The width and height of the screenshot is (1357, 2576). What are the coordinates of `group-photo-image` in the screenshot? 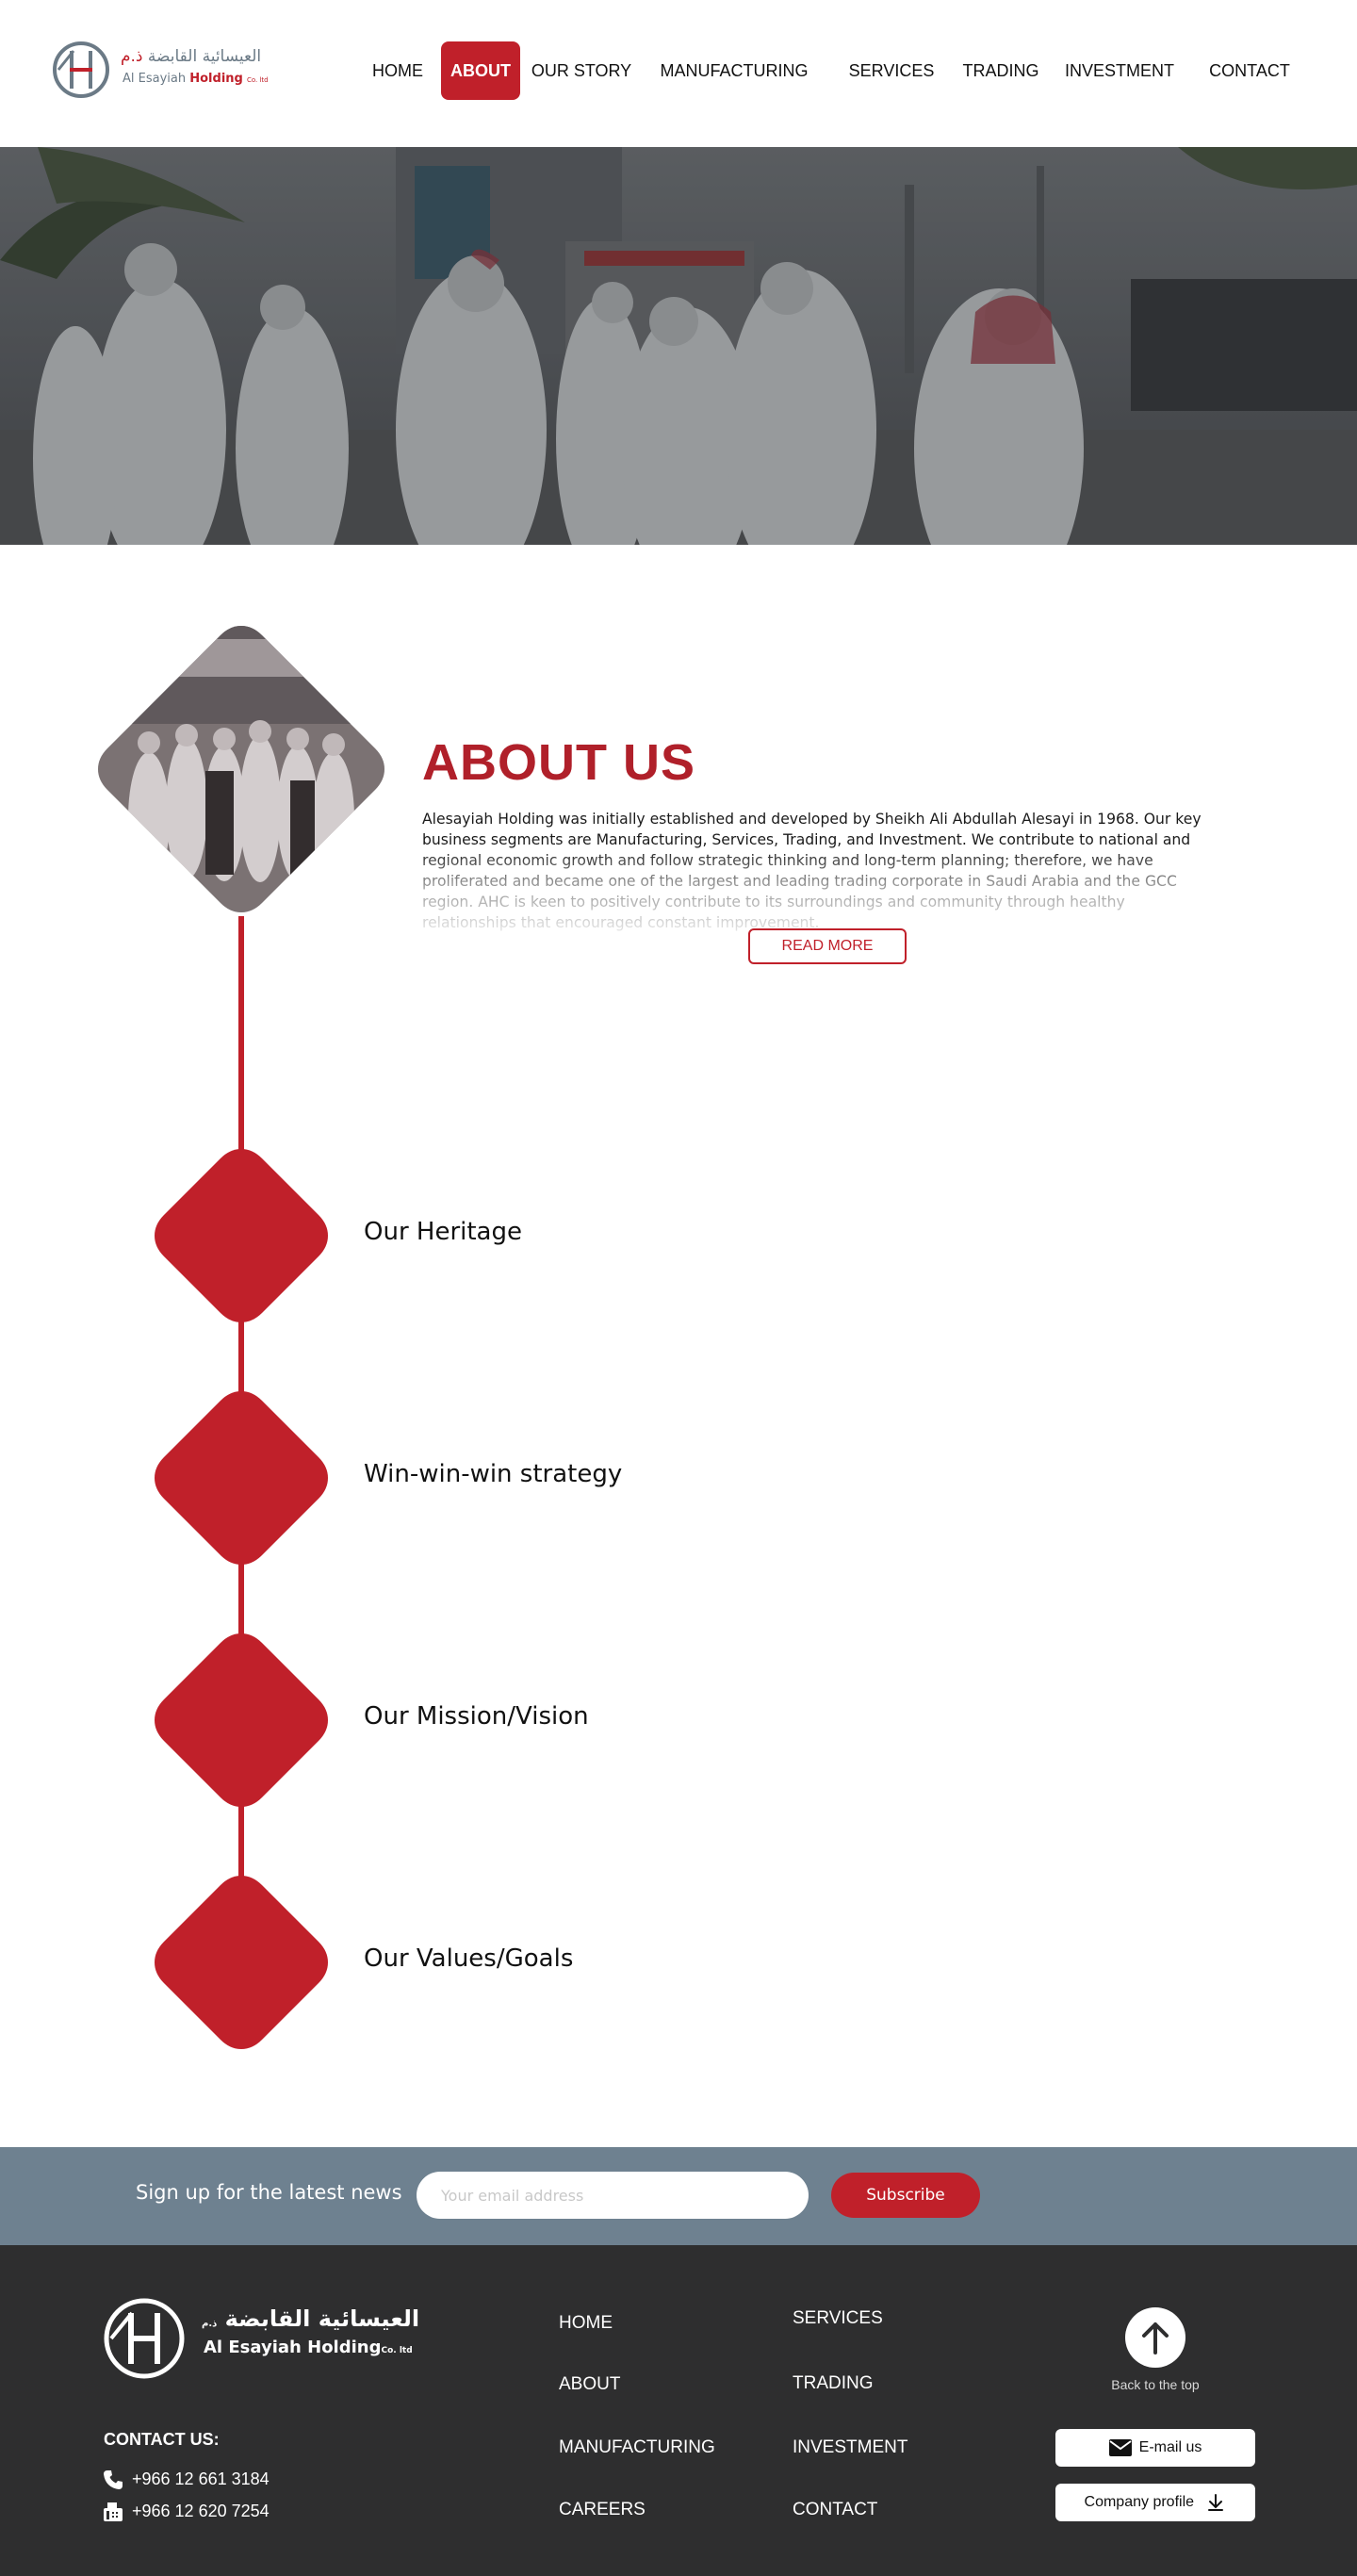 It's located at (241, 769).